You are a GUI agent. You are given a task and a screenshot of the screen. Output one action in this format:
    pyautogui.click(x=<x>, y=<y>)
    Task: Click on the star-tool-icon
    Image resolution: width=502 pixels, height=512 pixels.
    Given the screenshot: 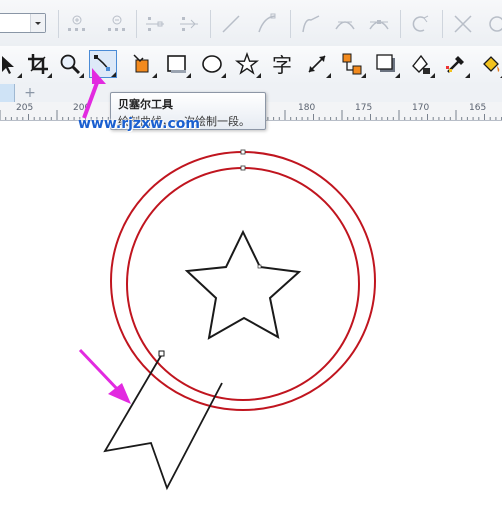 What is the action you would take?
    pyautogui.click(x=247, y=64)
    